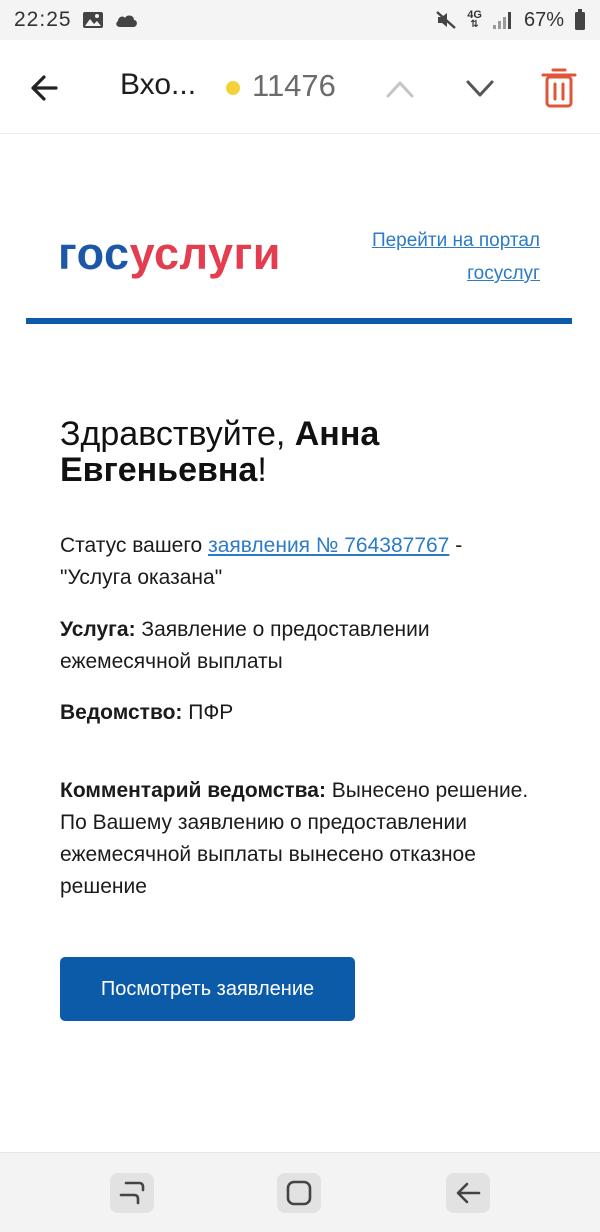  Describe the element at coordinates (207, 989) in the screenshot. I see `view-application-button: Посмотреть заявление` at that location.